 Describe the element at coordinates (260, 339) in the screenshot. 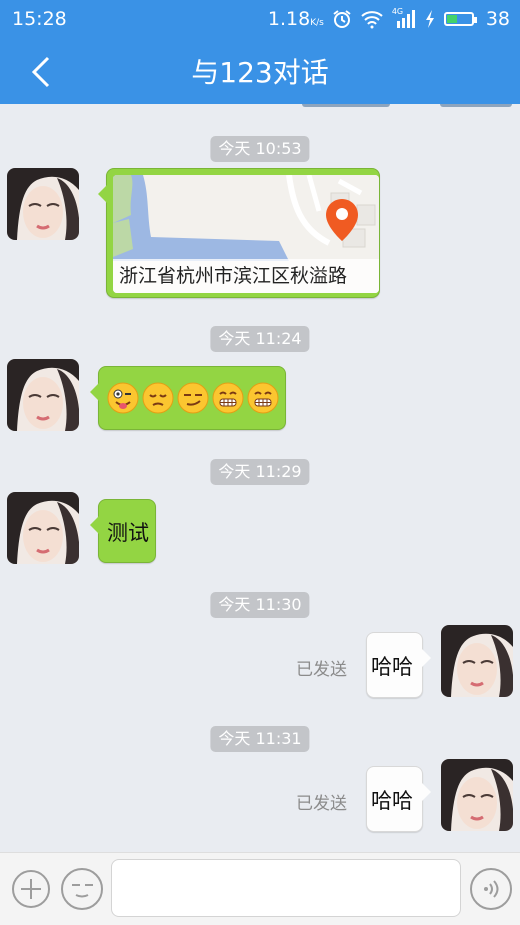

I see `timestamp: 今天 11:24` at that location.